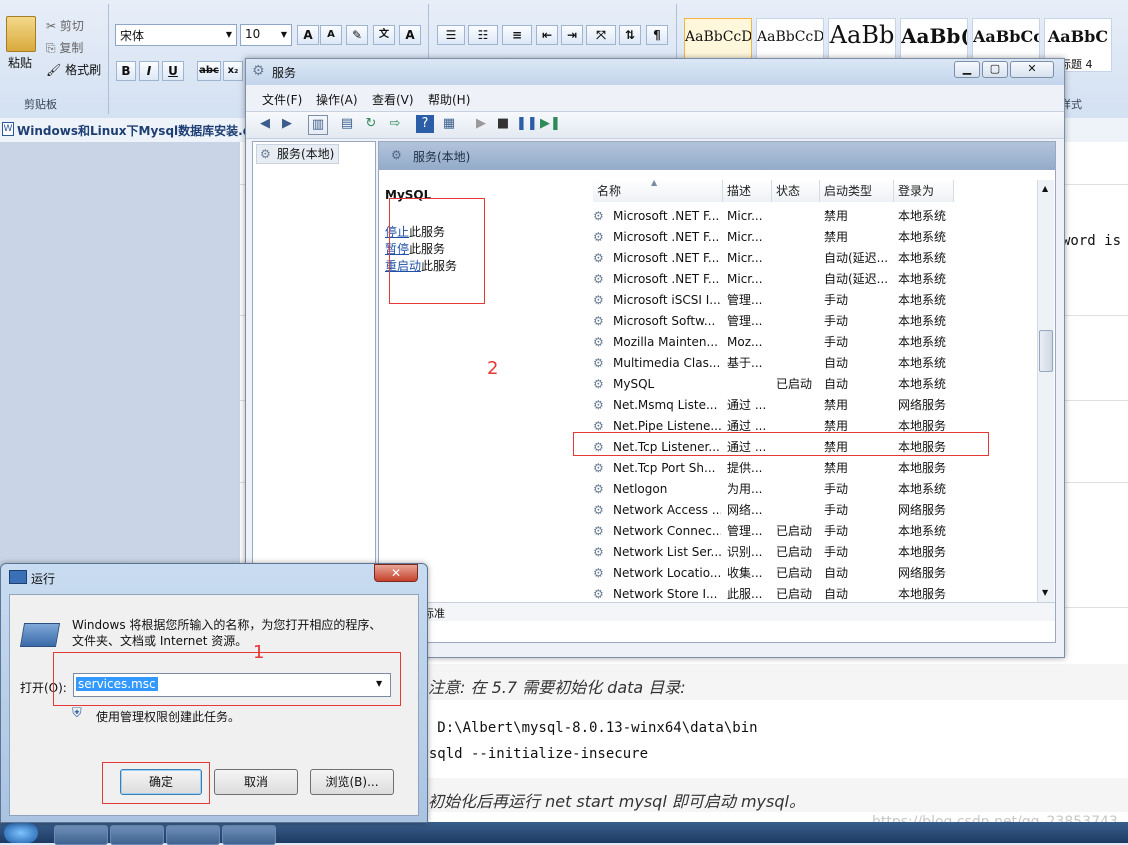 The image size is (1128, 845). Describe the element at coordinates (817, 342) in the screenshot. I see `table-row: ⚙ Mozilla Mainten... Moz... 手动 本地系统` at that location.